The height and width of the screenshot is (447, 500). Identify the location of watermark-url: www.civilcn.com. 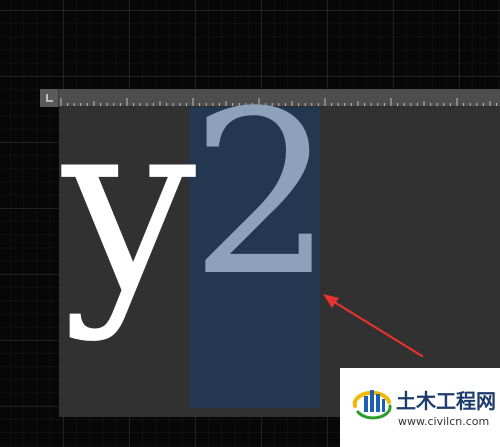
(444, 421).